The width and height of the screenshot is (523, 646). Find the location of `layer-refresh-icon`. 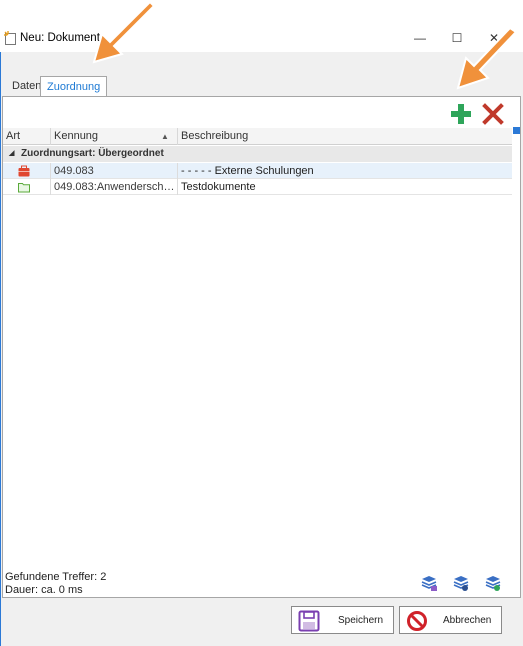

layer-refresh-icon is located at coordinates (493, 583).